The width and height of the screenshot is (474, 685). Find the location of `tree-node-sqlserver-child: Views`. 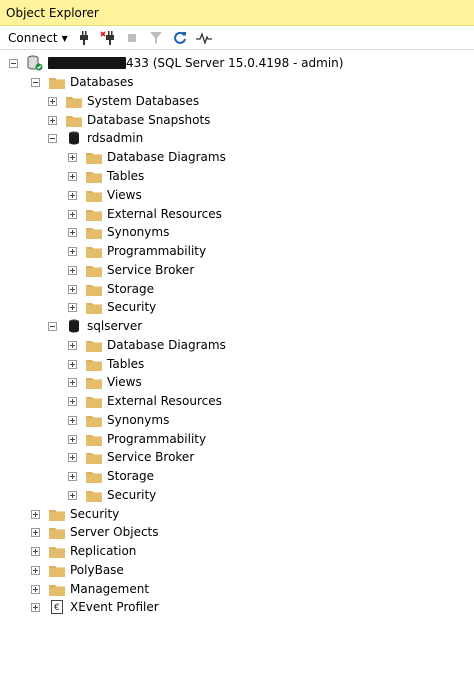

tree-node-sqlserver-child: Views is located at coordinates (105, 382).